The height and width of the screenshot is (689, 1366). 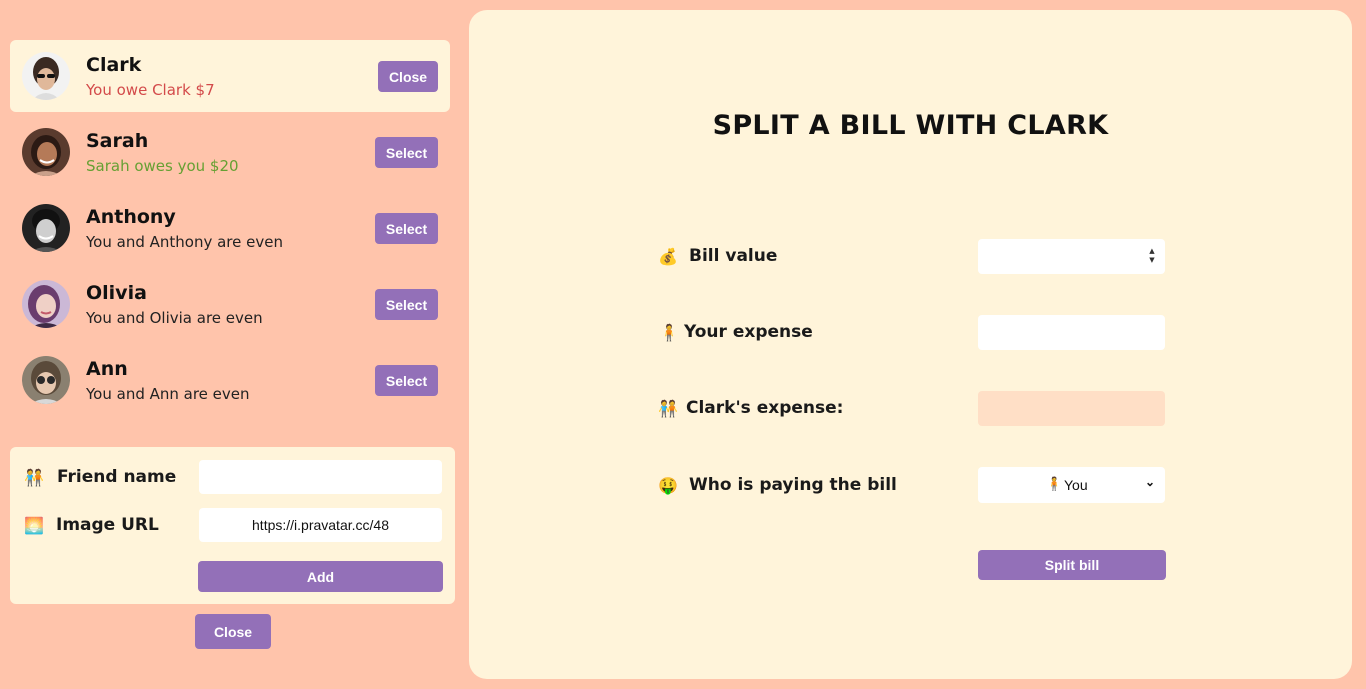 I want to click on close-friend-button: Close, so click(x=408, y=76).